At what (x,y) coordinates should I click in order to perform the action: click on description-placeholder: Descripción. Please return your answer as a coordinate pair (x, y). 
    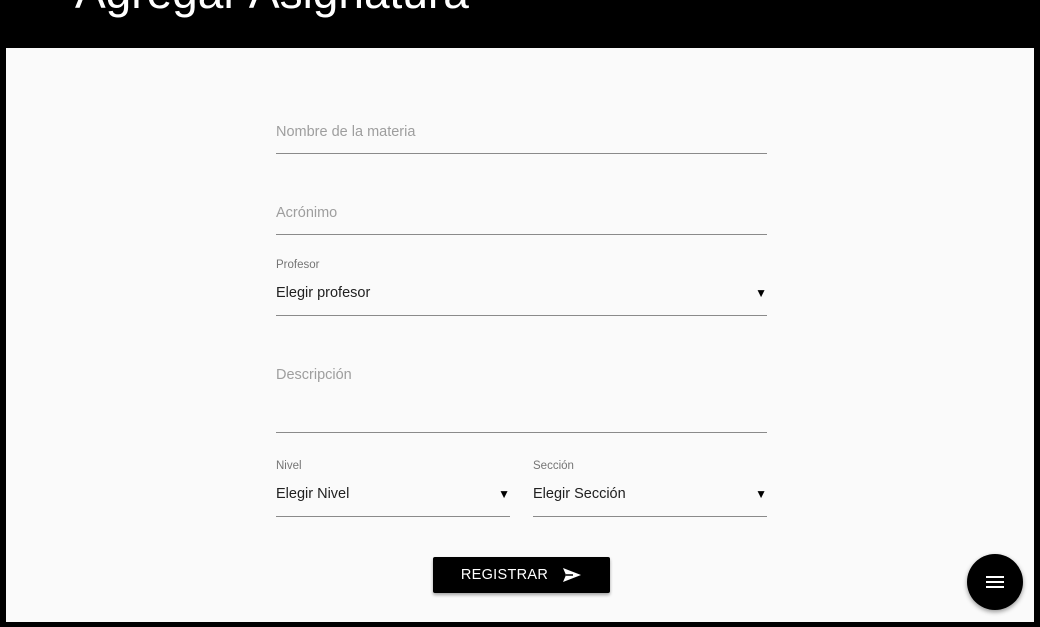
    Looking at the image, I should click on (314, 375).